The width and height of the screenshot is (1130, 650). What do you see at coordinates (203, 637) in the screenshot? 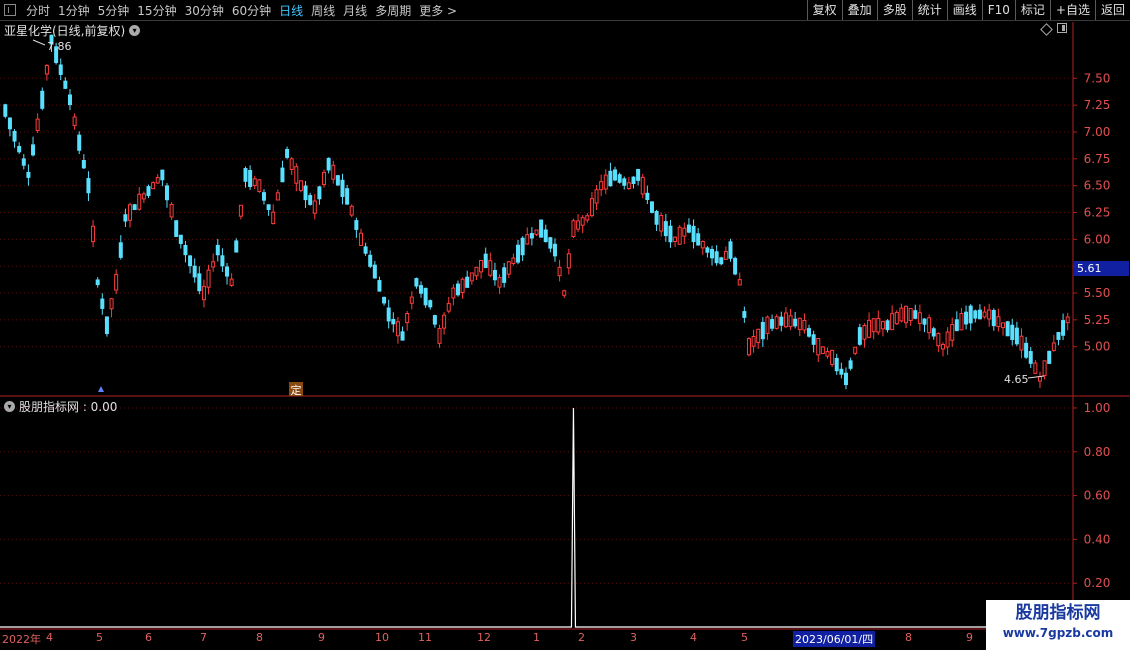
I see `time-axis-label: 7` at bounding box center [203, 637].